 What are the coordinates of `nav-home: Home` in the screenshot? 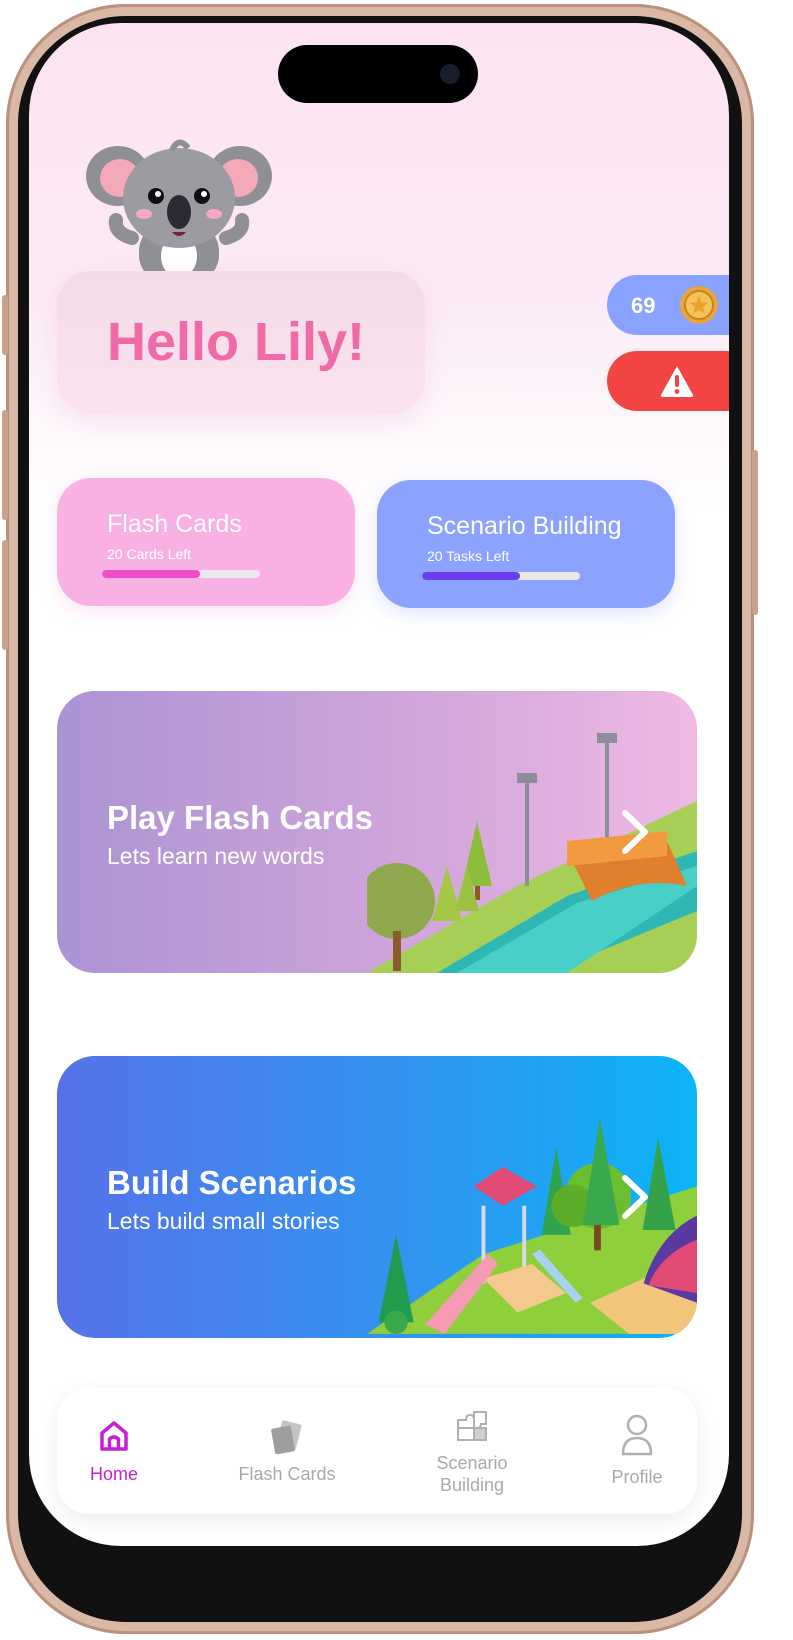 It's located at (114, 1451).